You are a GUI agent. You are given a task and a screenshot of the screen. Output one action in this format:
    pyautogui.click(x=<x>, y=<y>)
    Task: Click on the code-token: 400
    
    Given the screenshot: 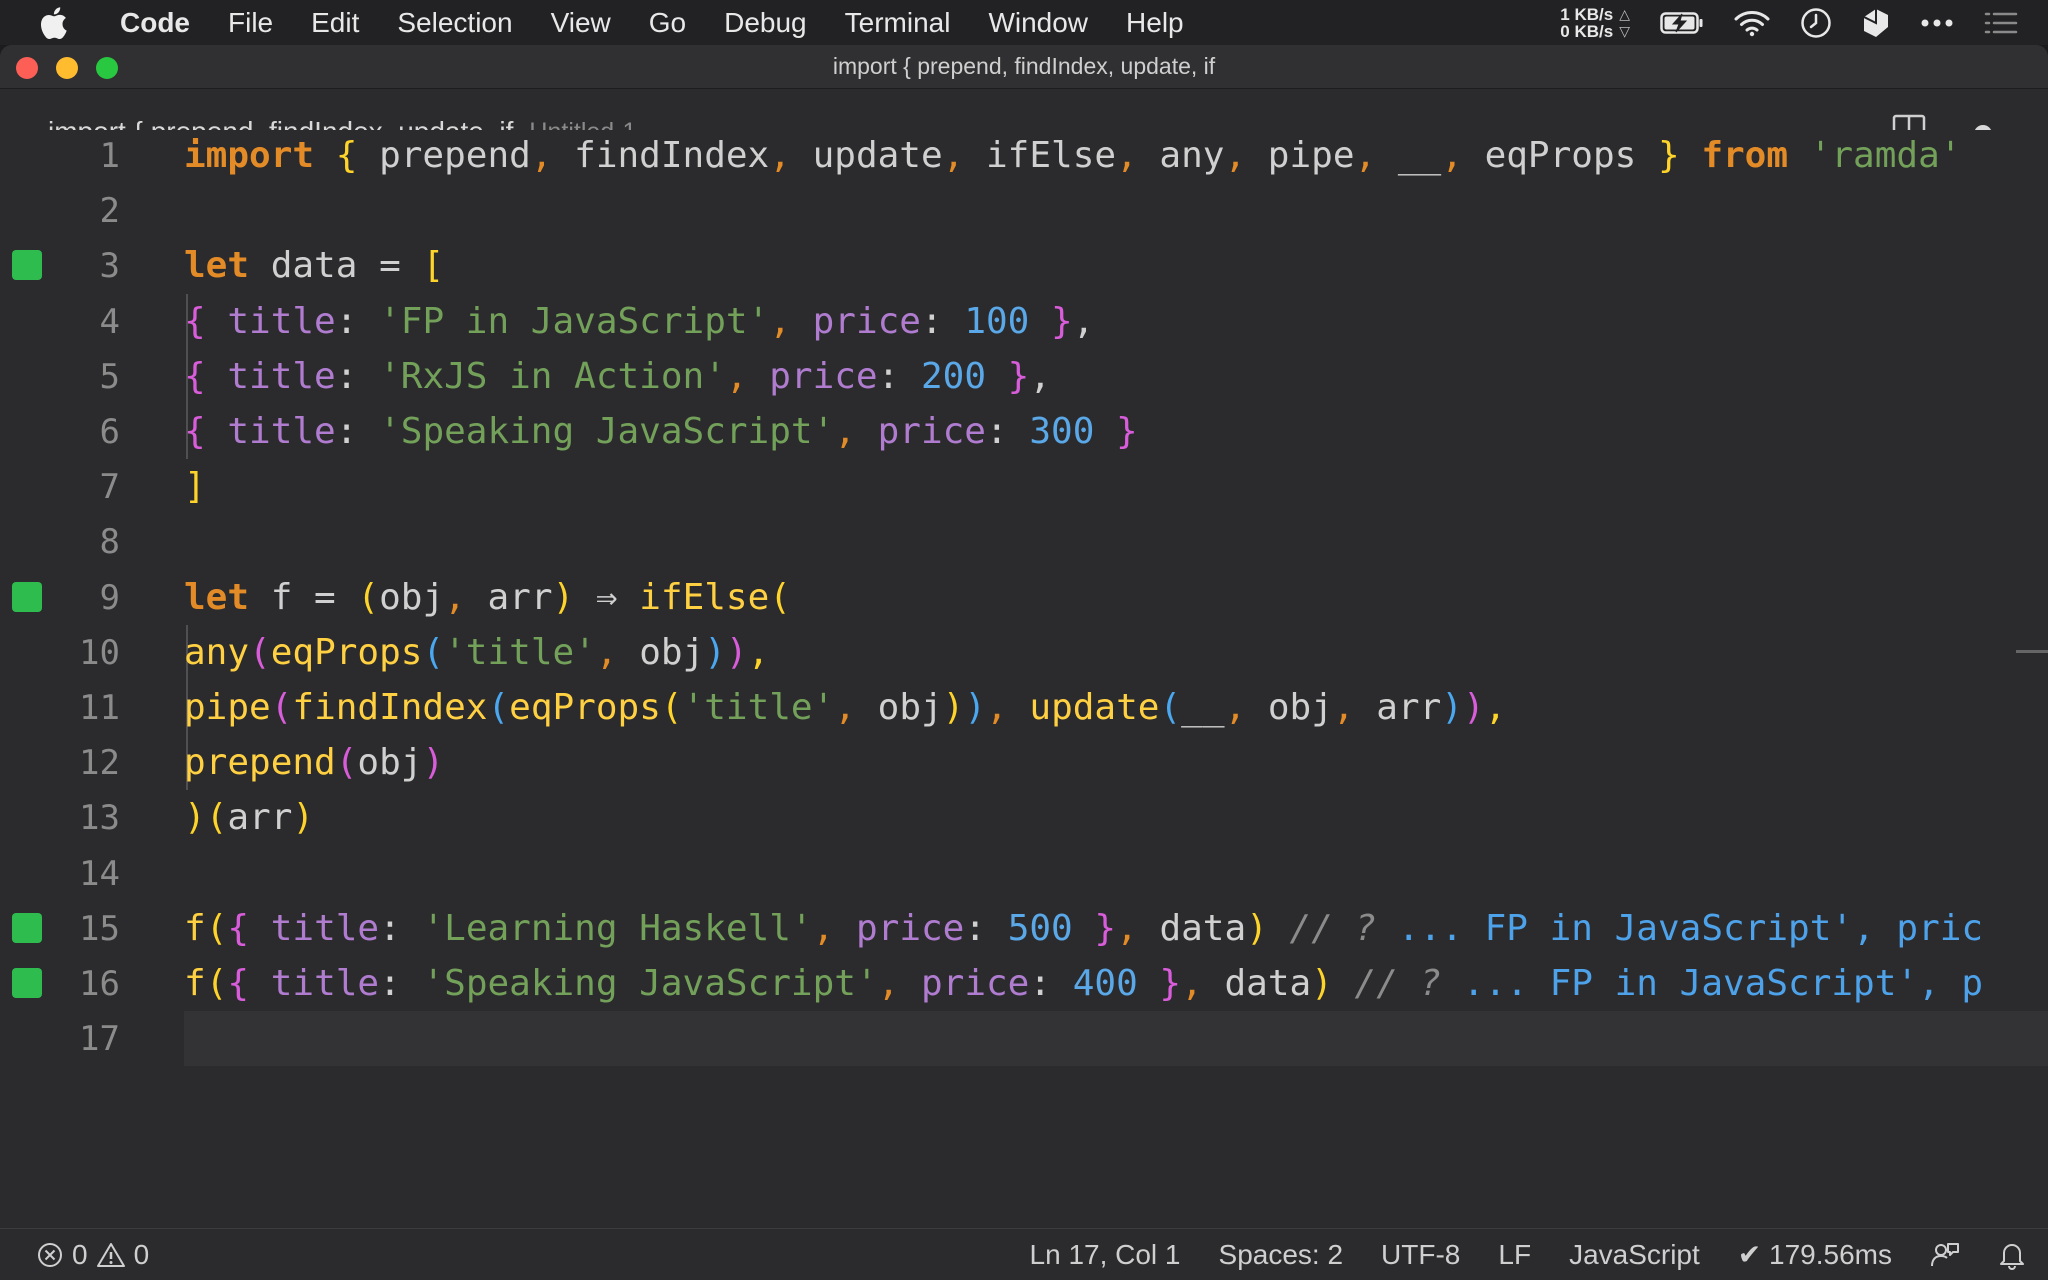 What is the action you would take?
    pyautogui.click(x=1105, y=983)
    